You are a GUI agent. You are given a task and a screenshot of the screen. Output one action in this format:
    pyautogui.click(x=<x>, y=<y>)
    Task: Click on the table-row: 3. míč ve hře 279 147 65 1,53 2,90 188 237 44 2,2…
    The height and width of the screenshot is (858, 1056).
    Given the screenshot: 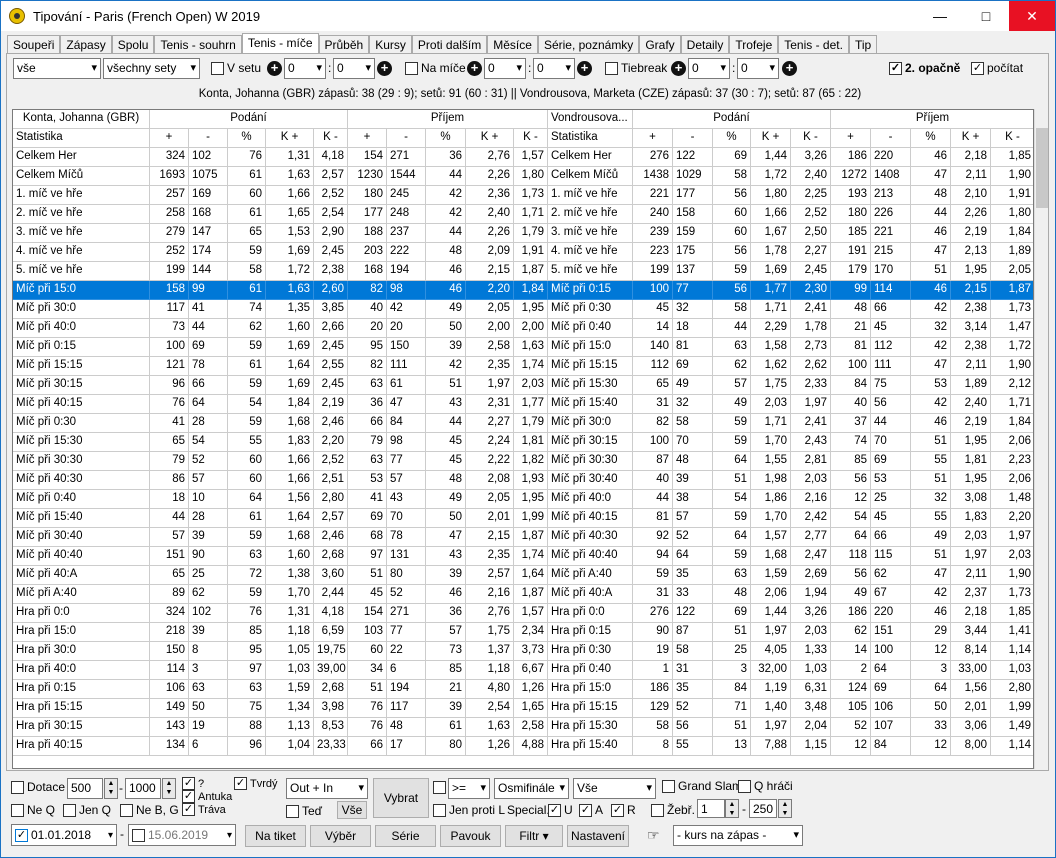 What is the action you would take?
    pyautogui.click(x=523, y=233)
    